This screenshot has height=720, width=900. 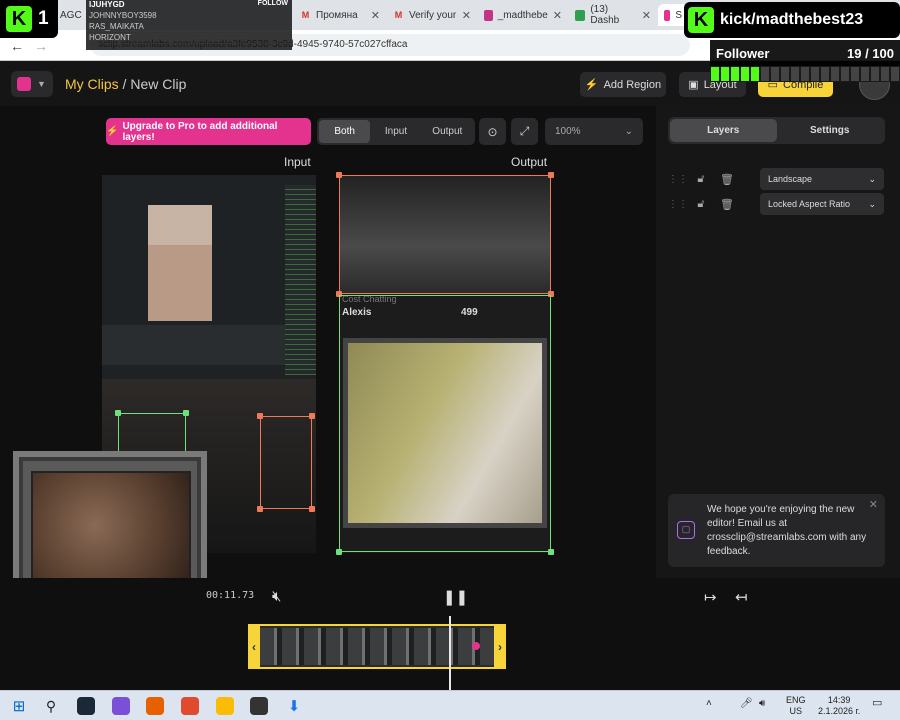 What do you see at coordinates (294, 706) in the screenshot?
I see `download-icon: ⬇` at bounding box center [294, 706].